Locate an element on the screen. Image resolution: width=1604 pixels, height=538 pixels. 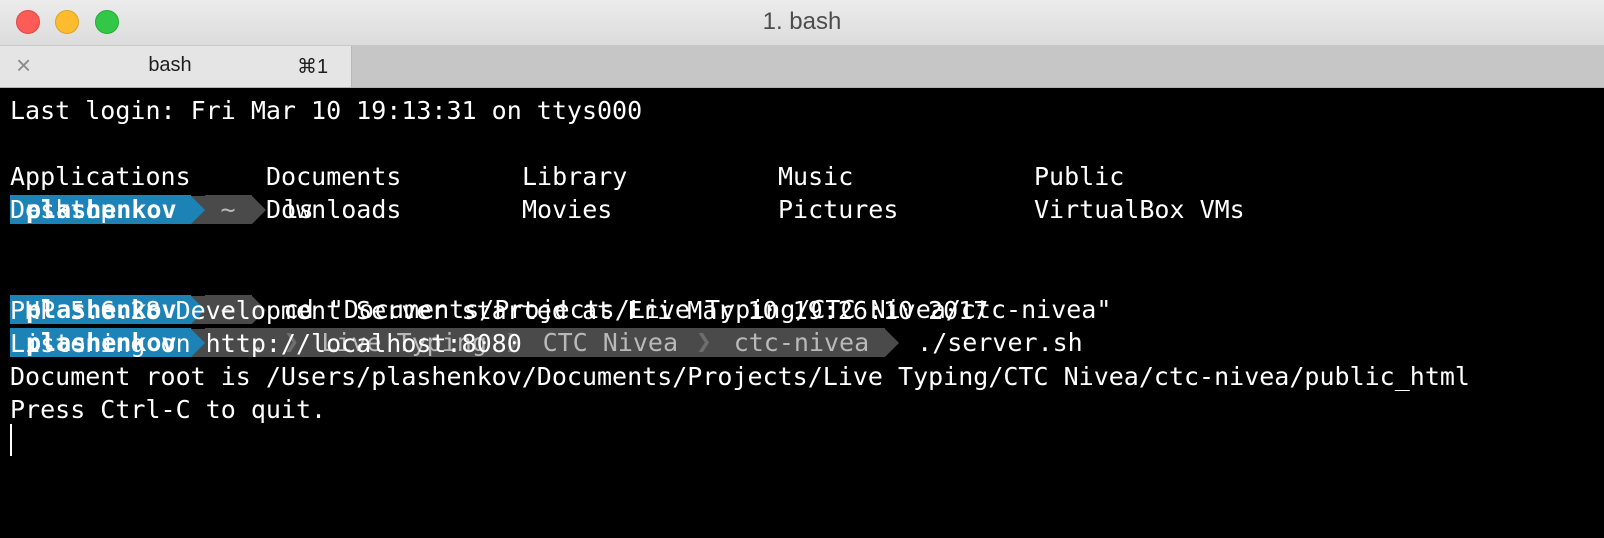
title-bar: 1. bash is located at coordinates (802, 23).